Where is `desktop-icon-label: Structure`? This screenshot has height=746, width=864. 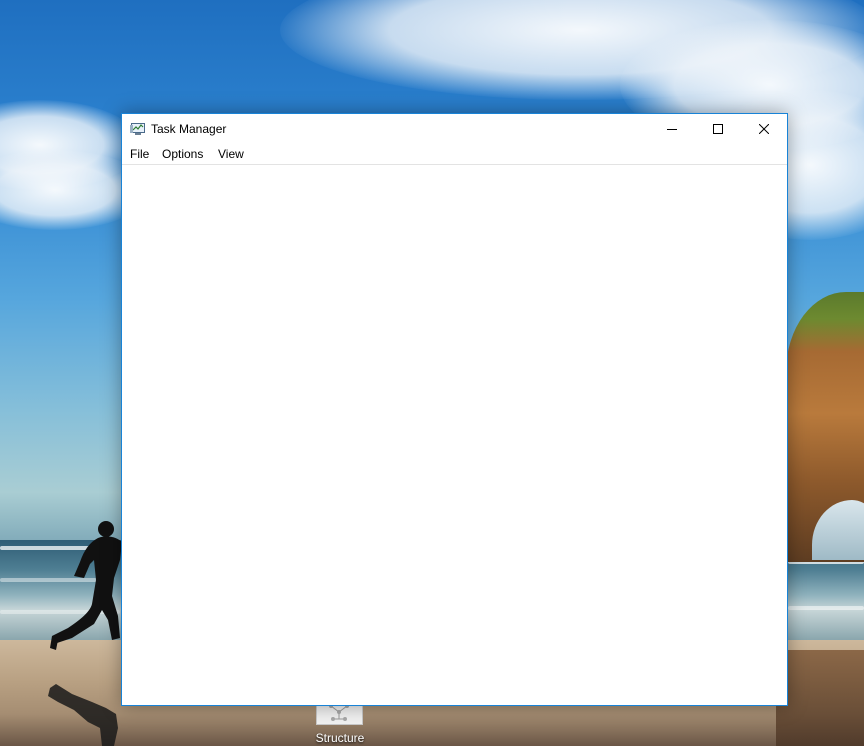
desktop-icon-label: Structure is located at coordinates (340, 738).